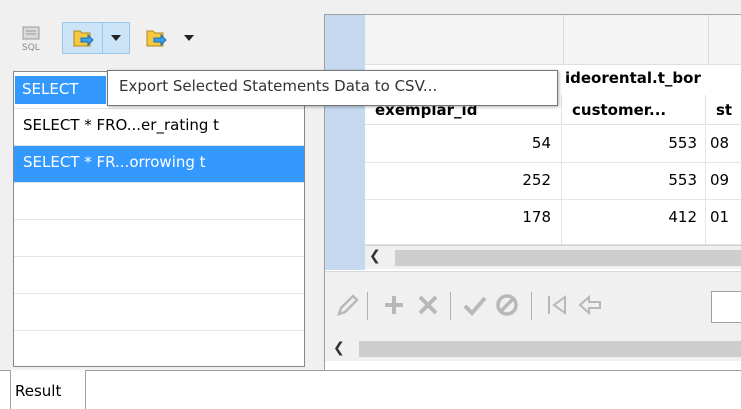  I want to click on page-number-input, so click(726, 307).